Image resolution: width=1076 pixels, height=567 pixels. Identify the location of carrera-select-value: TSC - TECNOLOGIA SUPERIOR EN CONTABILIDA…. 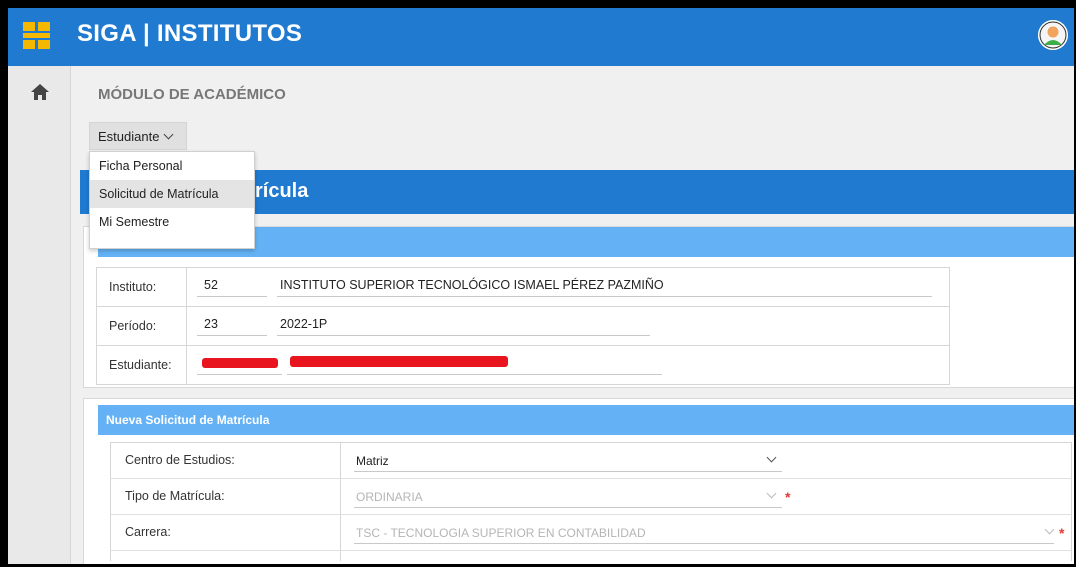
(501, 533).